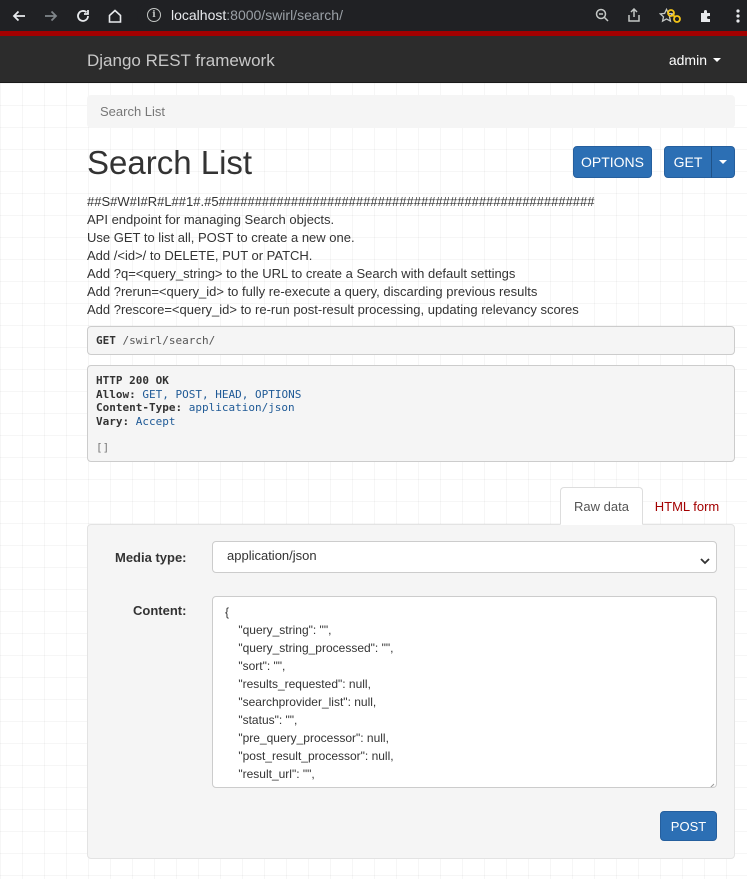 This screenshot has width=747, height=879. I want to click on get-button: GET, so click(688, 162).